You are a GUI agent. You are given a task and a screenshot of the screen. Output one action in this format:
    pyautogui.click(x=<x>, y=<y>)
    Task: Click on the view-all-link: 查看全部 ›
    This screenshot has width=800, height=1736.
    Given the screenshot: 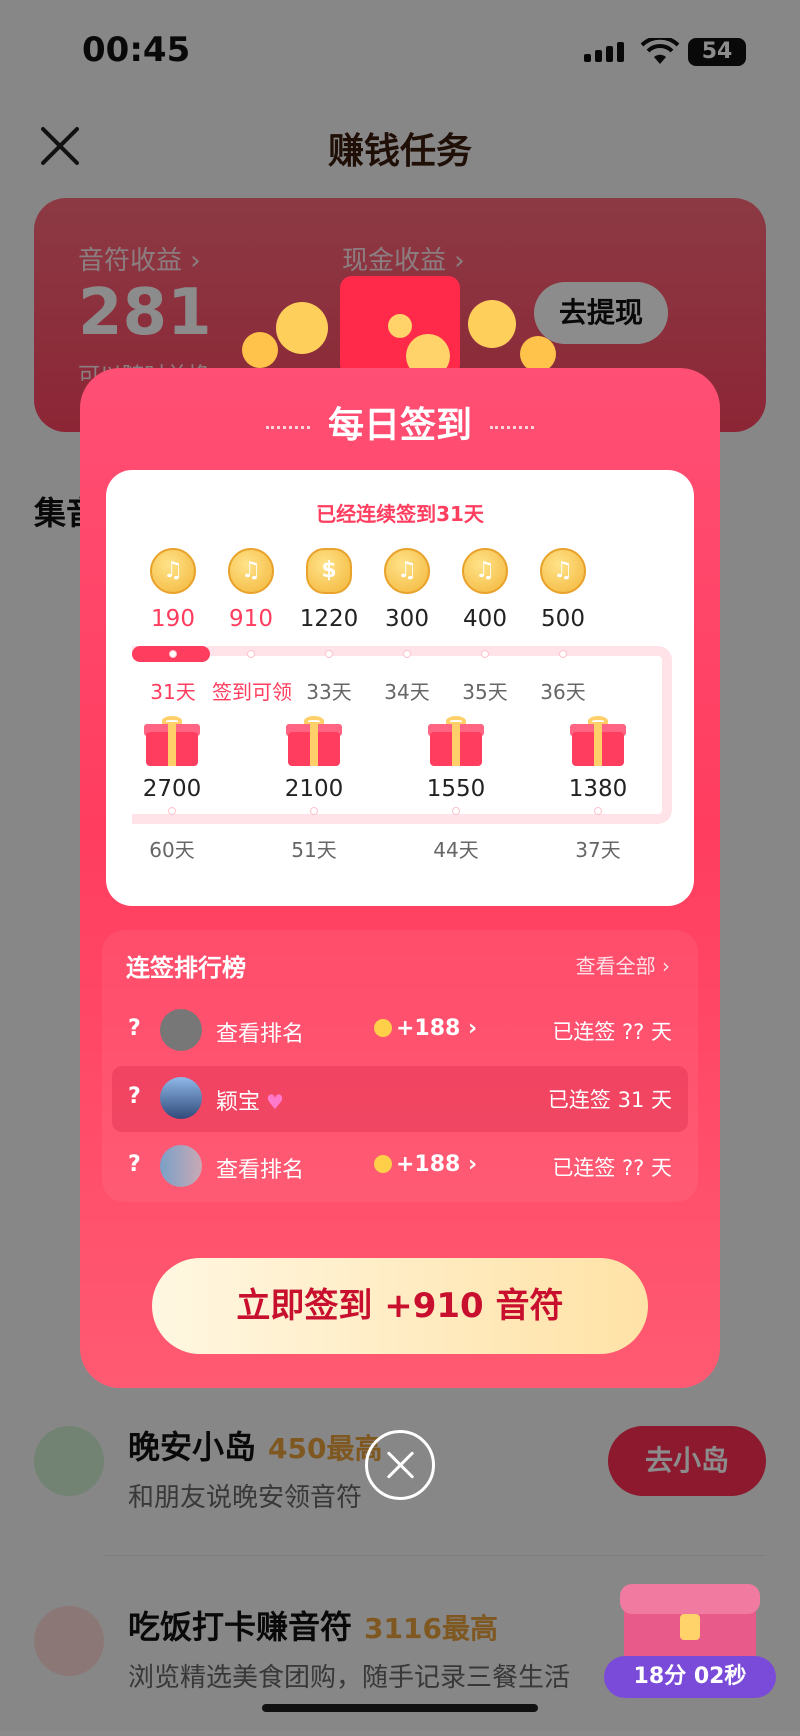 What is the action you would take?
    pyautogui.click(x=623, y=964)
    